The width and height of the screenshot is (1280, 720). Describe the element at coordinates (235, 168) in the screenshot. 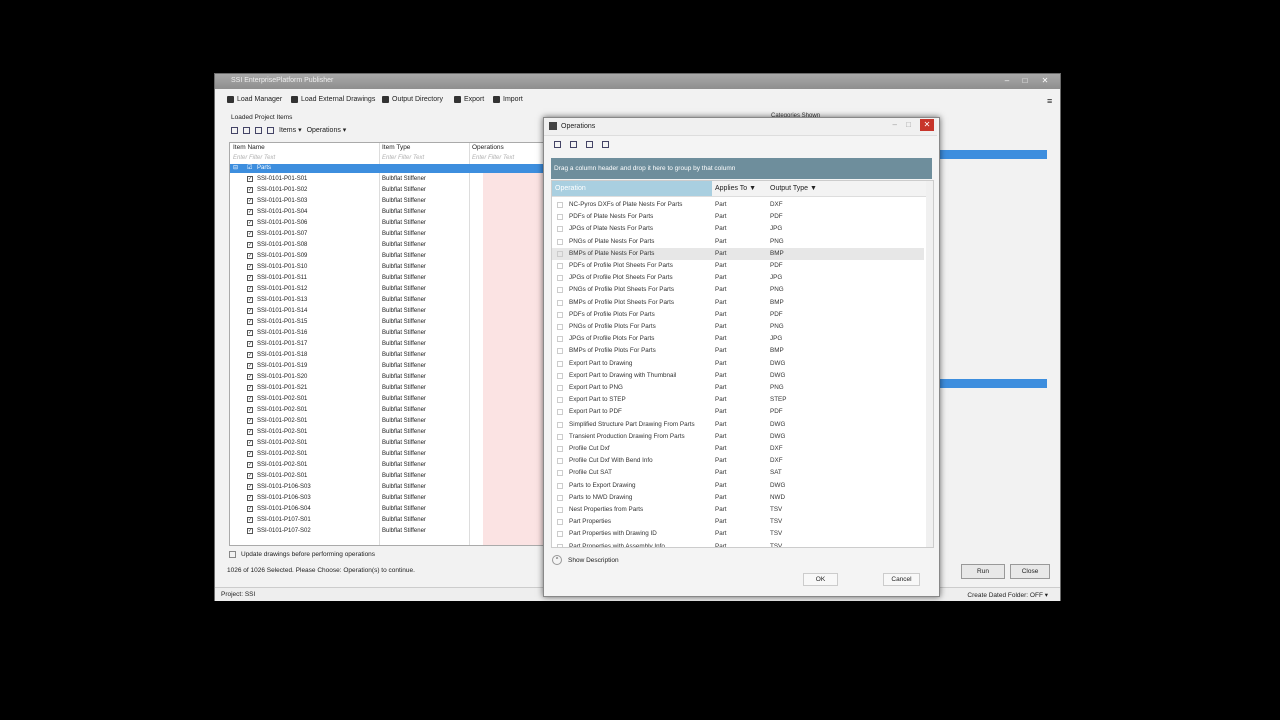

I see `collapse-toggle-icon: ⊟` at that location.